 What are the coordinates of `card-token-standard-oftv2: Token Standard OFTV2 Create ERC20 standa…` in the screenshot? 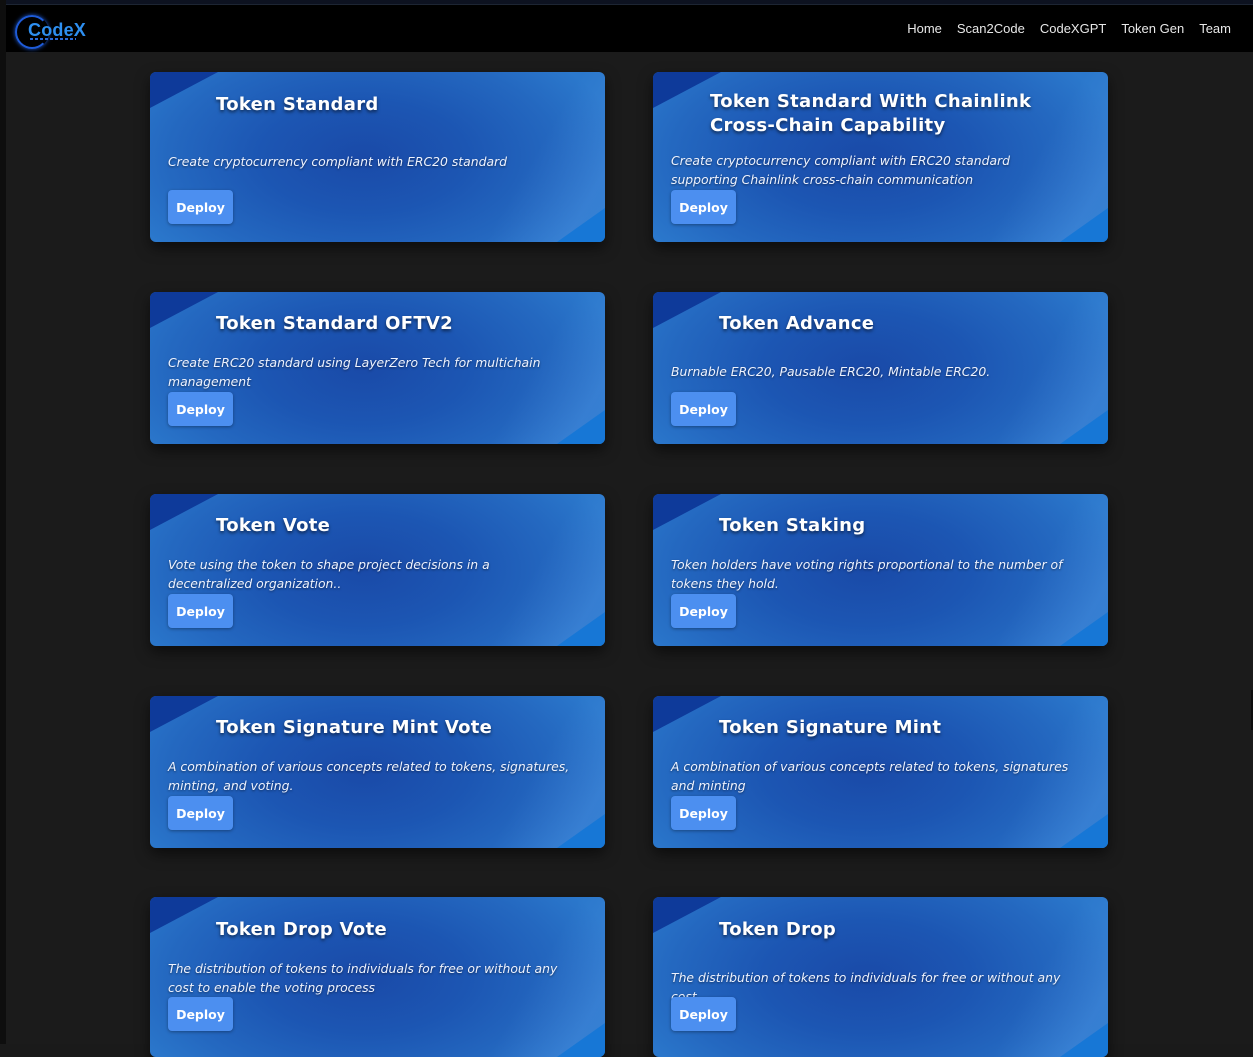 It's located at (377, 368).